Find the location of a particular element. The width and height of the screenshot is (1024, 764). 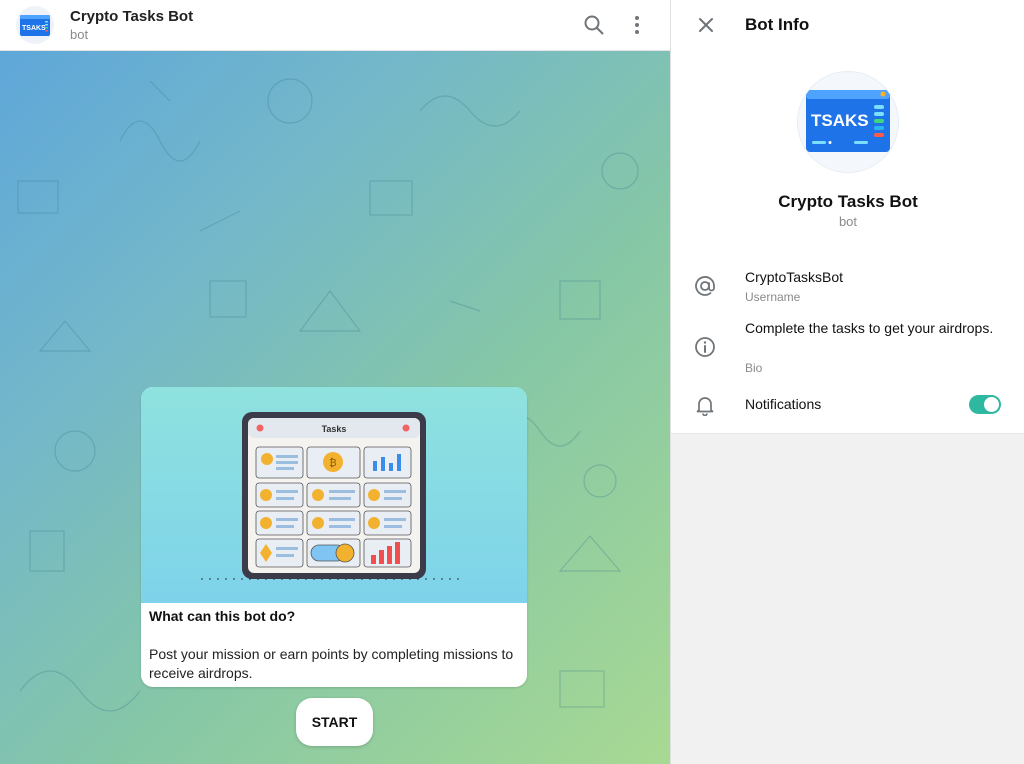

username-label: Username is located at coordinates (773, 297).